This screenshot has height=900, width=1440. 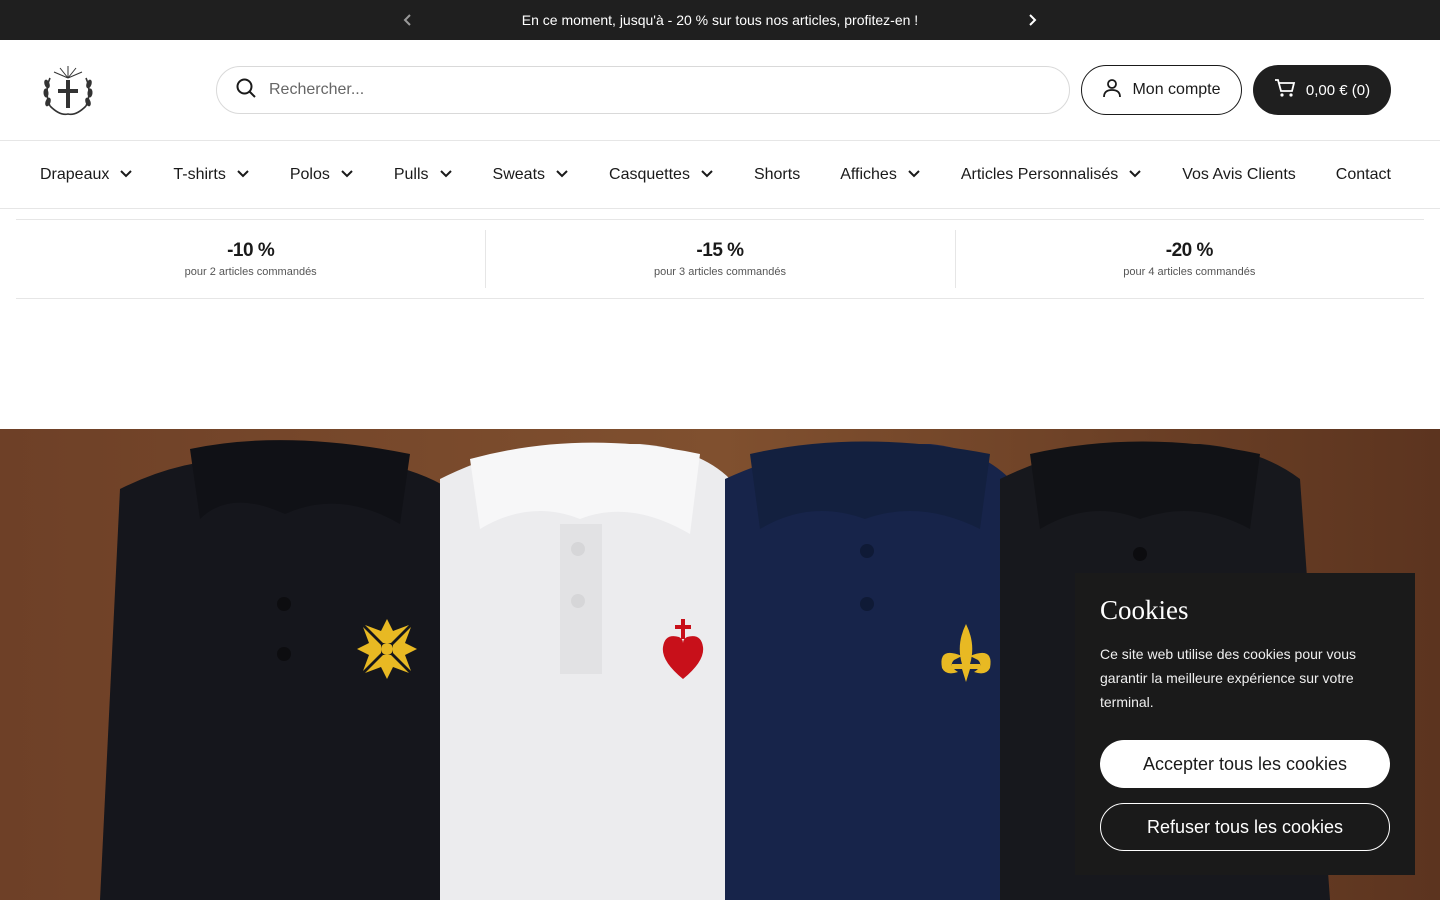 I want to click on nav-item-drapeaux: Drapeaux, so click(x=86, y=175).